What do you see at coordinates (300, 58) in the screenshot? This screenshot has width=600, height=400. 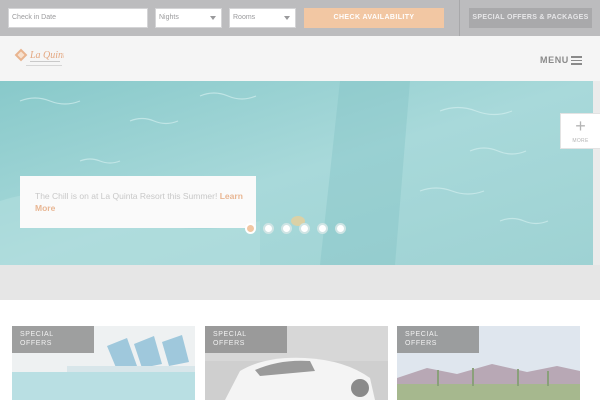 I see `site-header: La Quinta MENU` at bounding box center [300, 58].